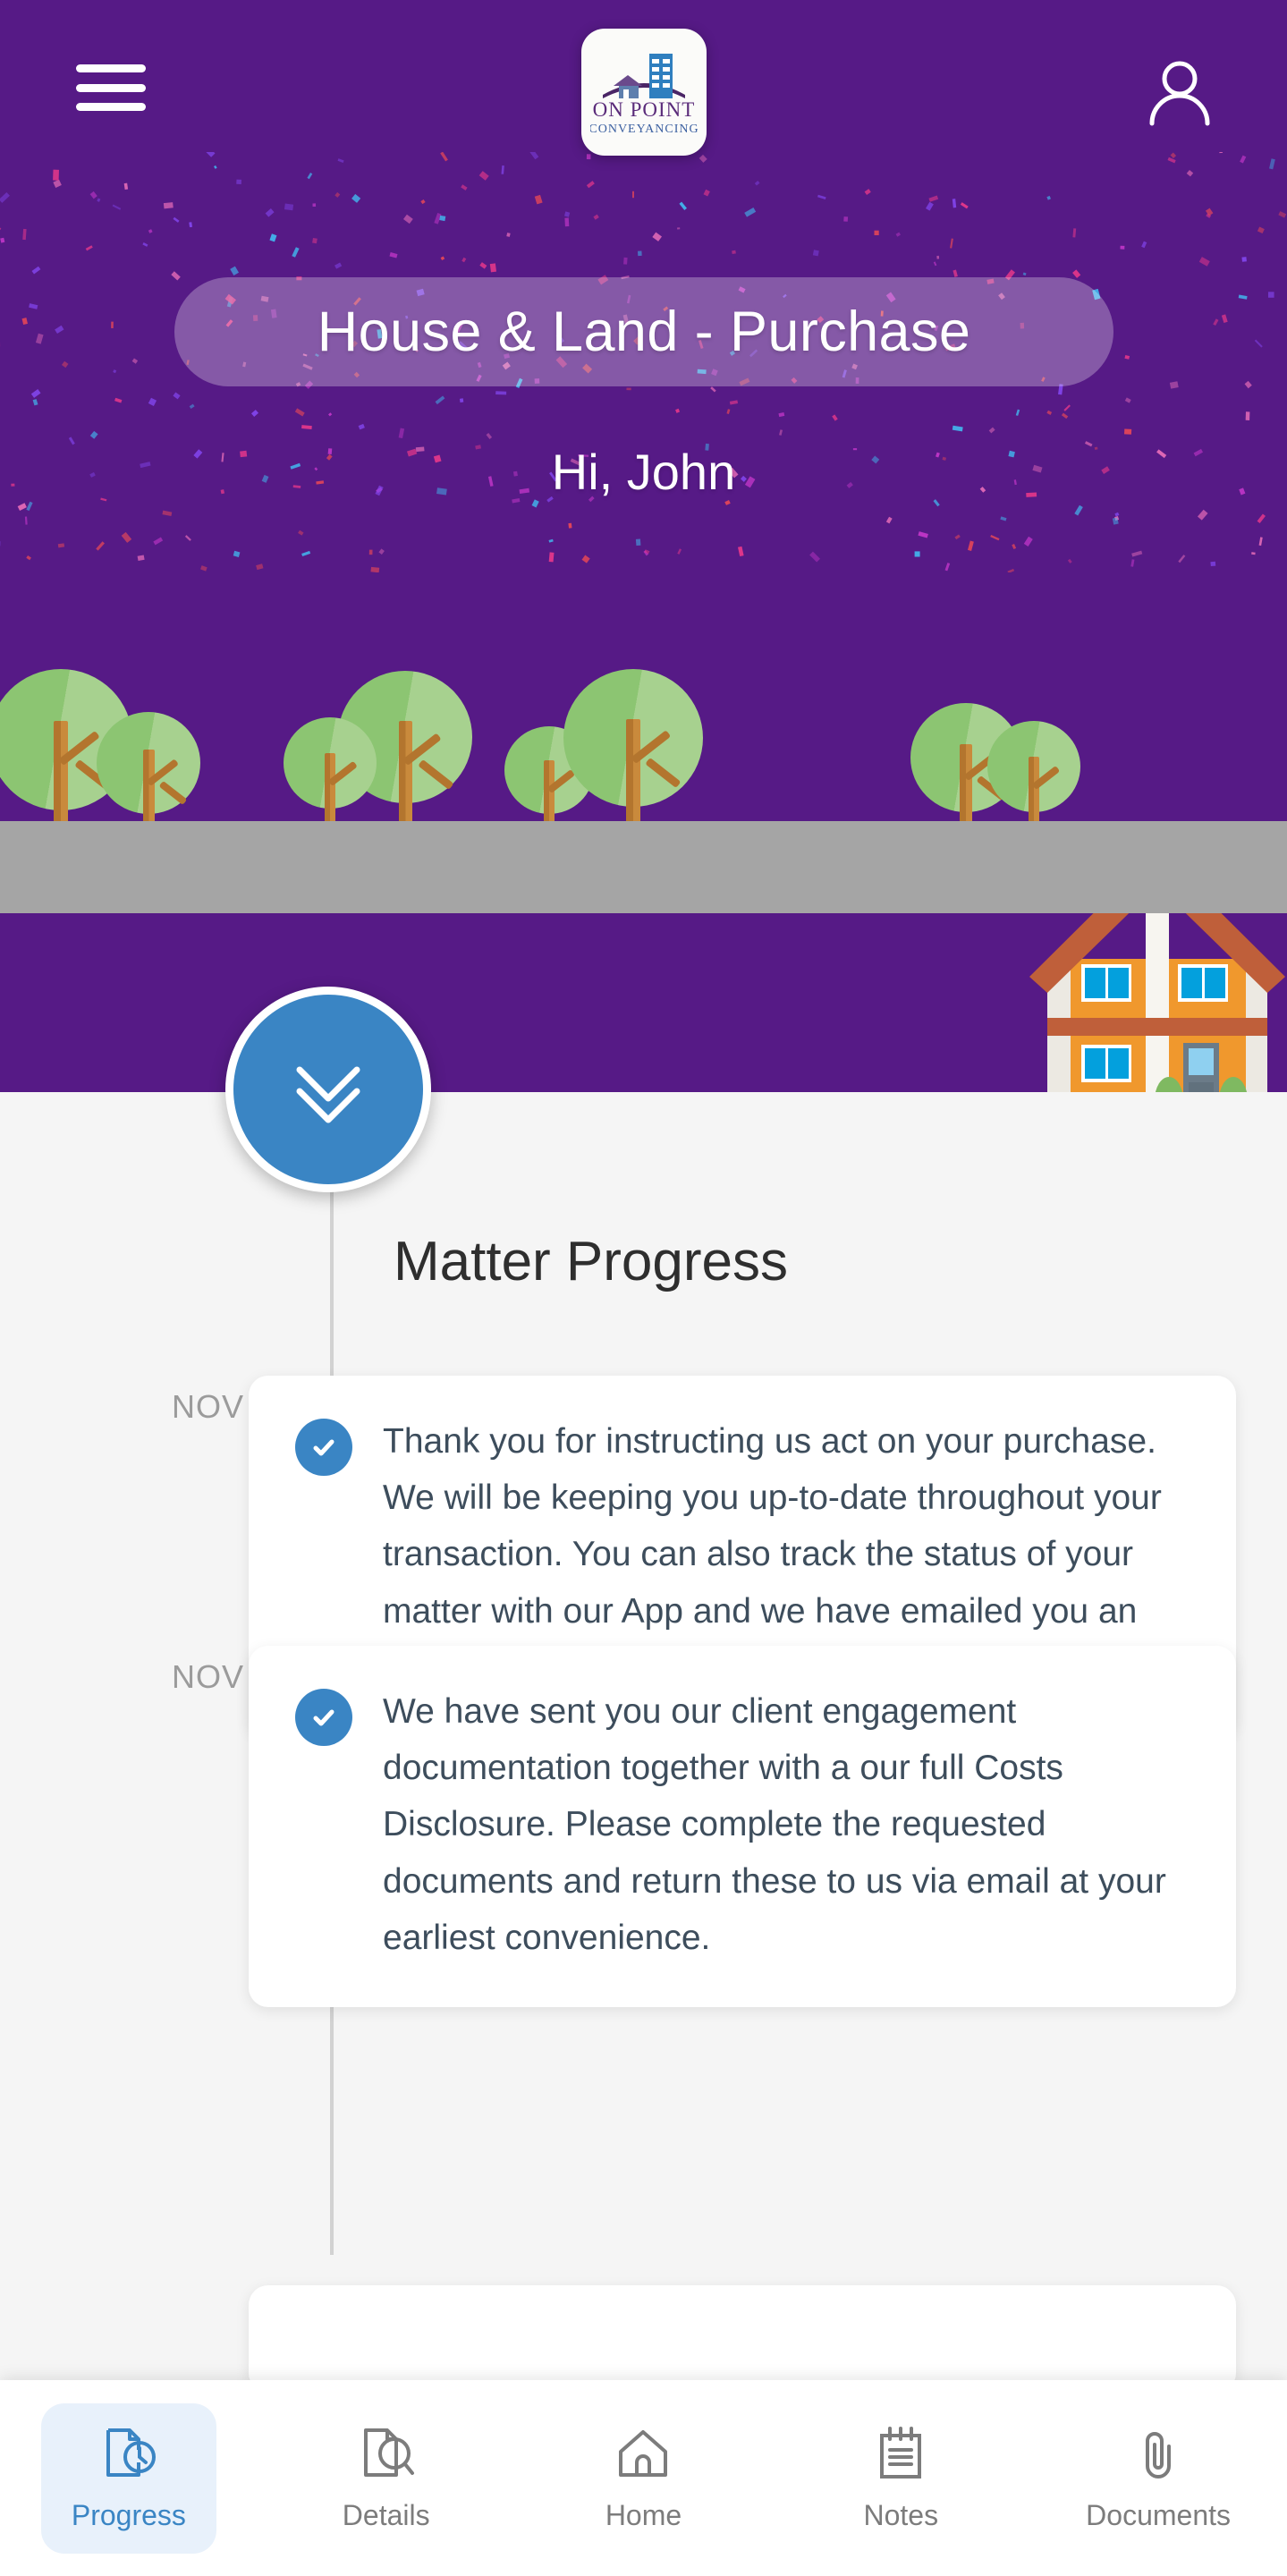 The height and width of the screenshot is (2576, 1287). I want to click on timeline-card, so click(742, 2339).